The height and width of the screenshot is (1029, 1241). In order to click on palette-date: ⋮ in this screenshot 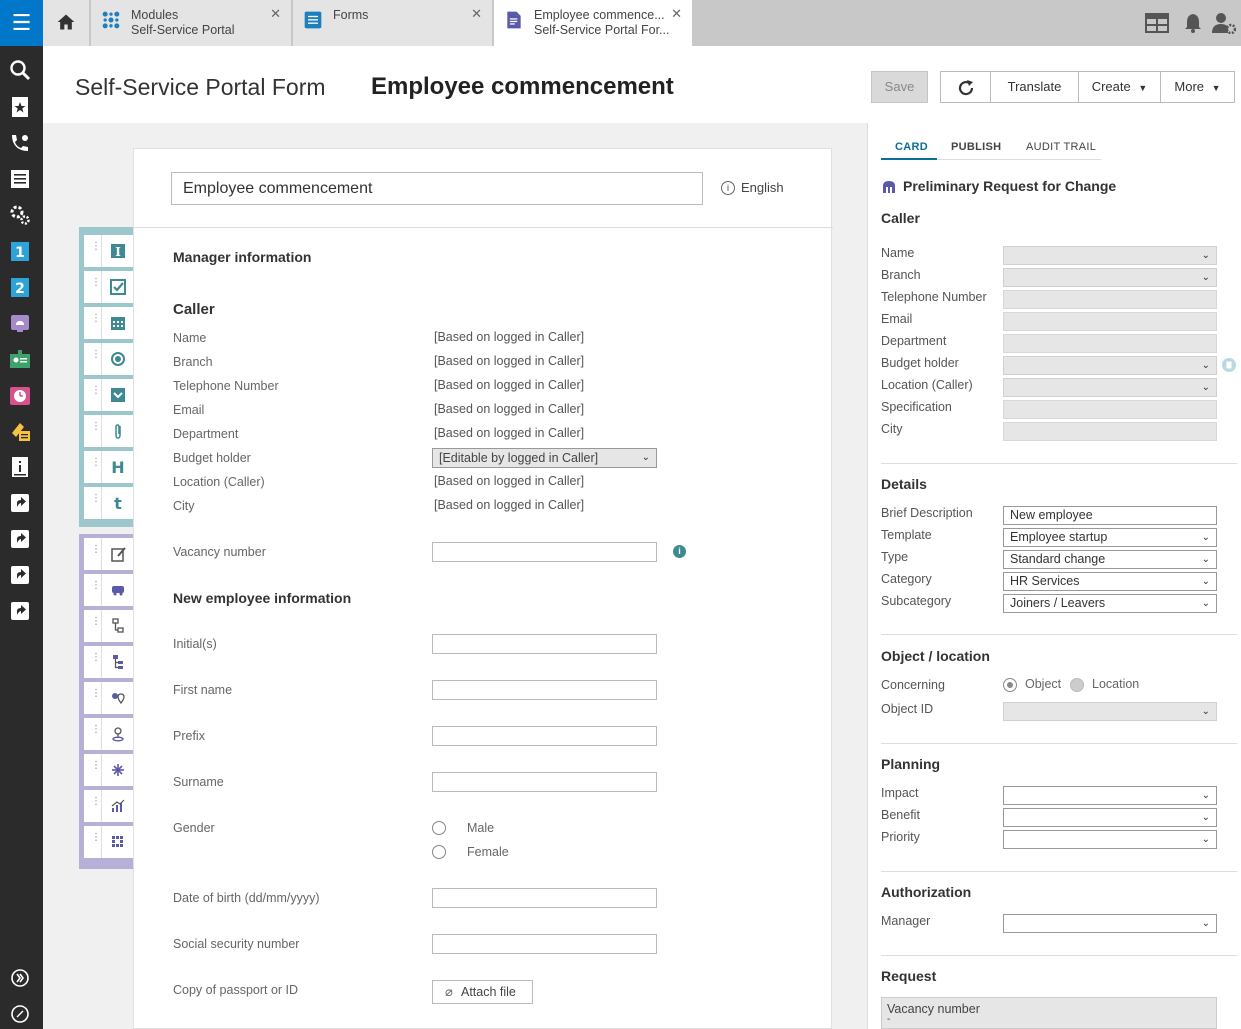, I will do `click(108, 323)`.